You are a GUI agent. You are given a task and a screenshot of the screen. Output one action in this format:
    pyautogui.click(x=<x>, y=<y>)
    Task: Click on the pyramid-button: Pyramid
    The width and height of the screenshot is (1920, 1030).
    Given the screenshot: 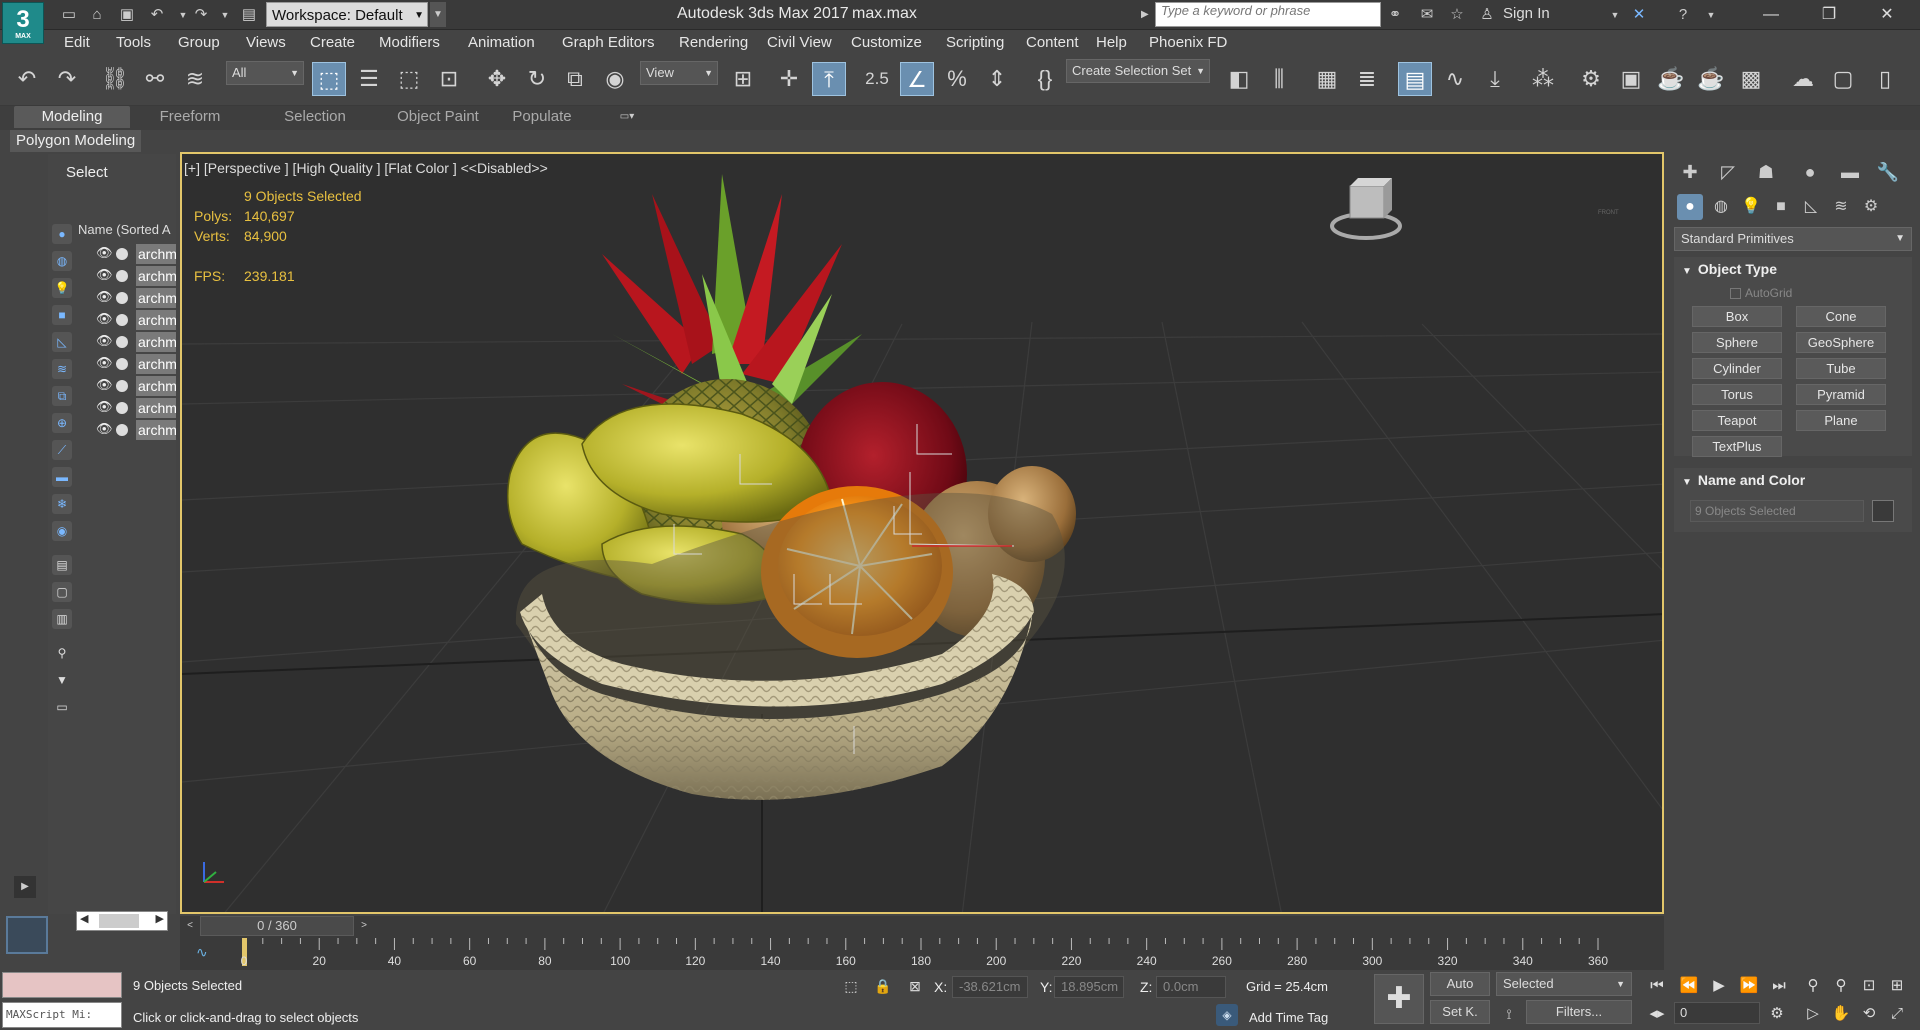 What is the action you would take?
    pyautogui.click(x=1841, y=394)
    